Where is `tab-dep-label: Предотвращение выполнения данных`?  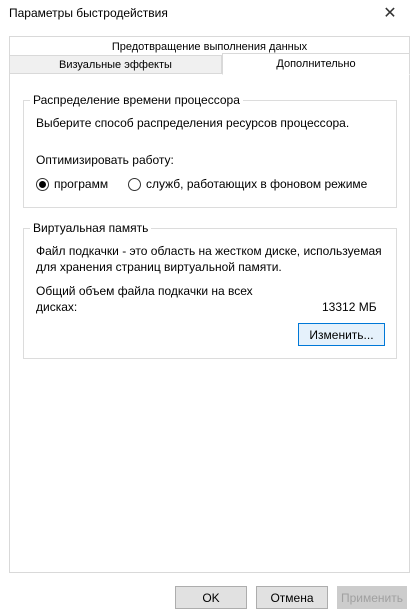 tab-dep-label: Предотвращение выполнения данных is located at coordinates (209, 46).